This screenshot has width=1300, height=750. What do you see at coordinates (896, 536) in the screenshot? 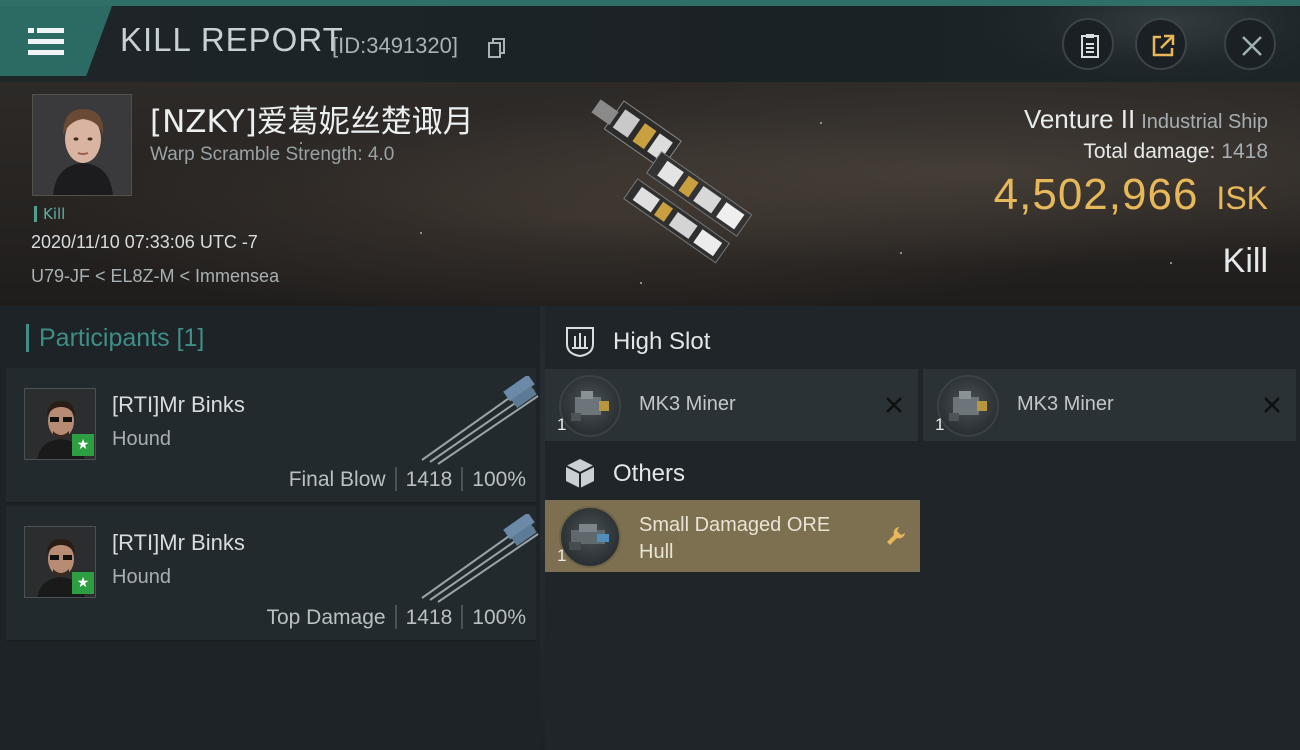
I see `wrench-icon` at bounding box center [896, 536].